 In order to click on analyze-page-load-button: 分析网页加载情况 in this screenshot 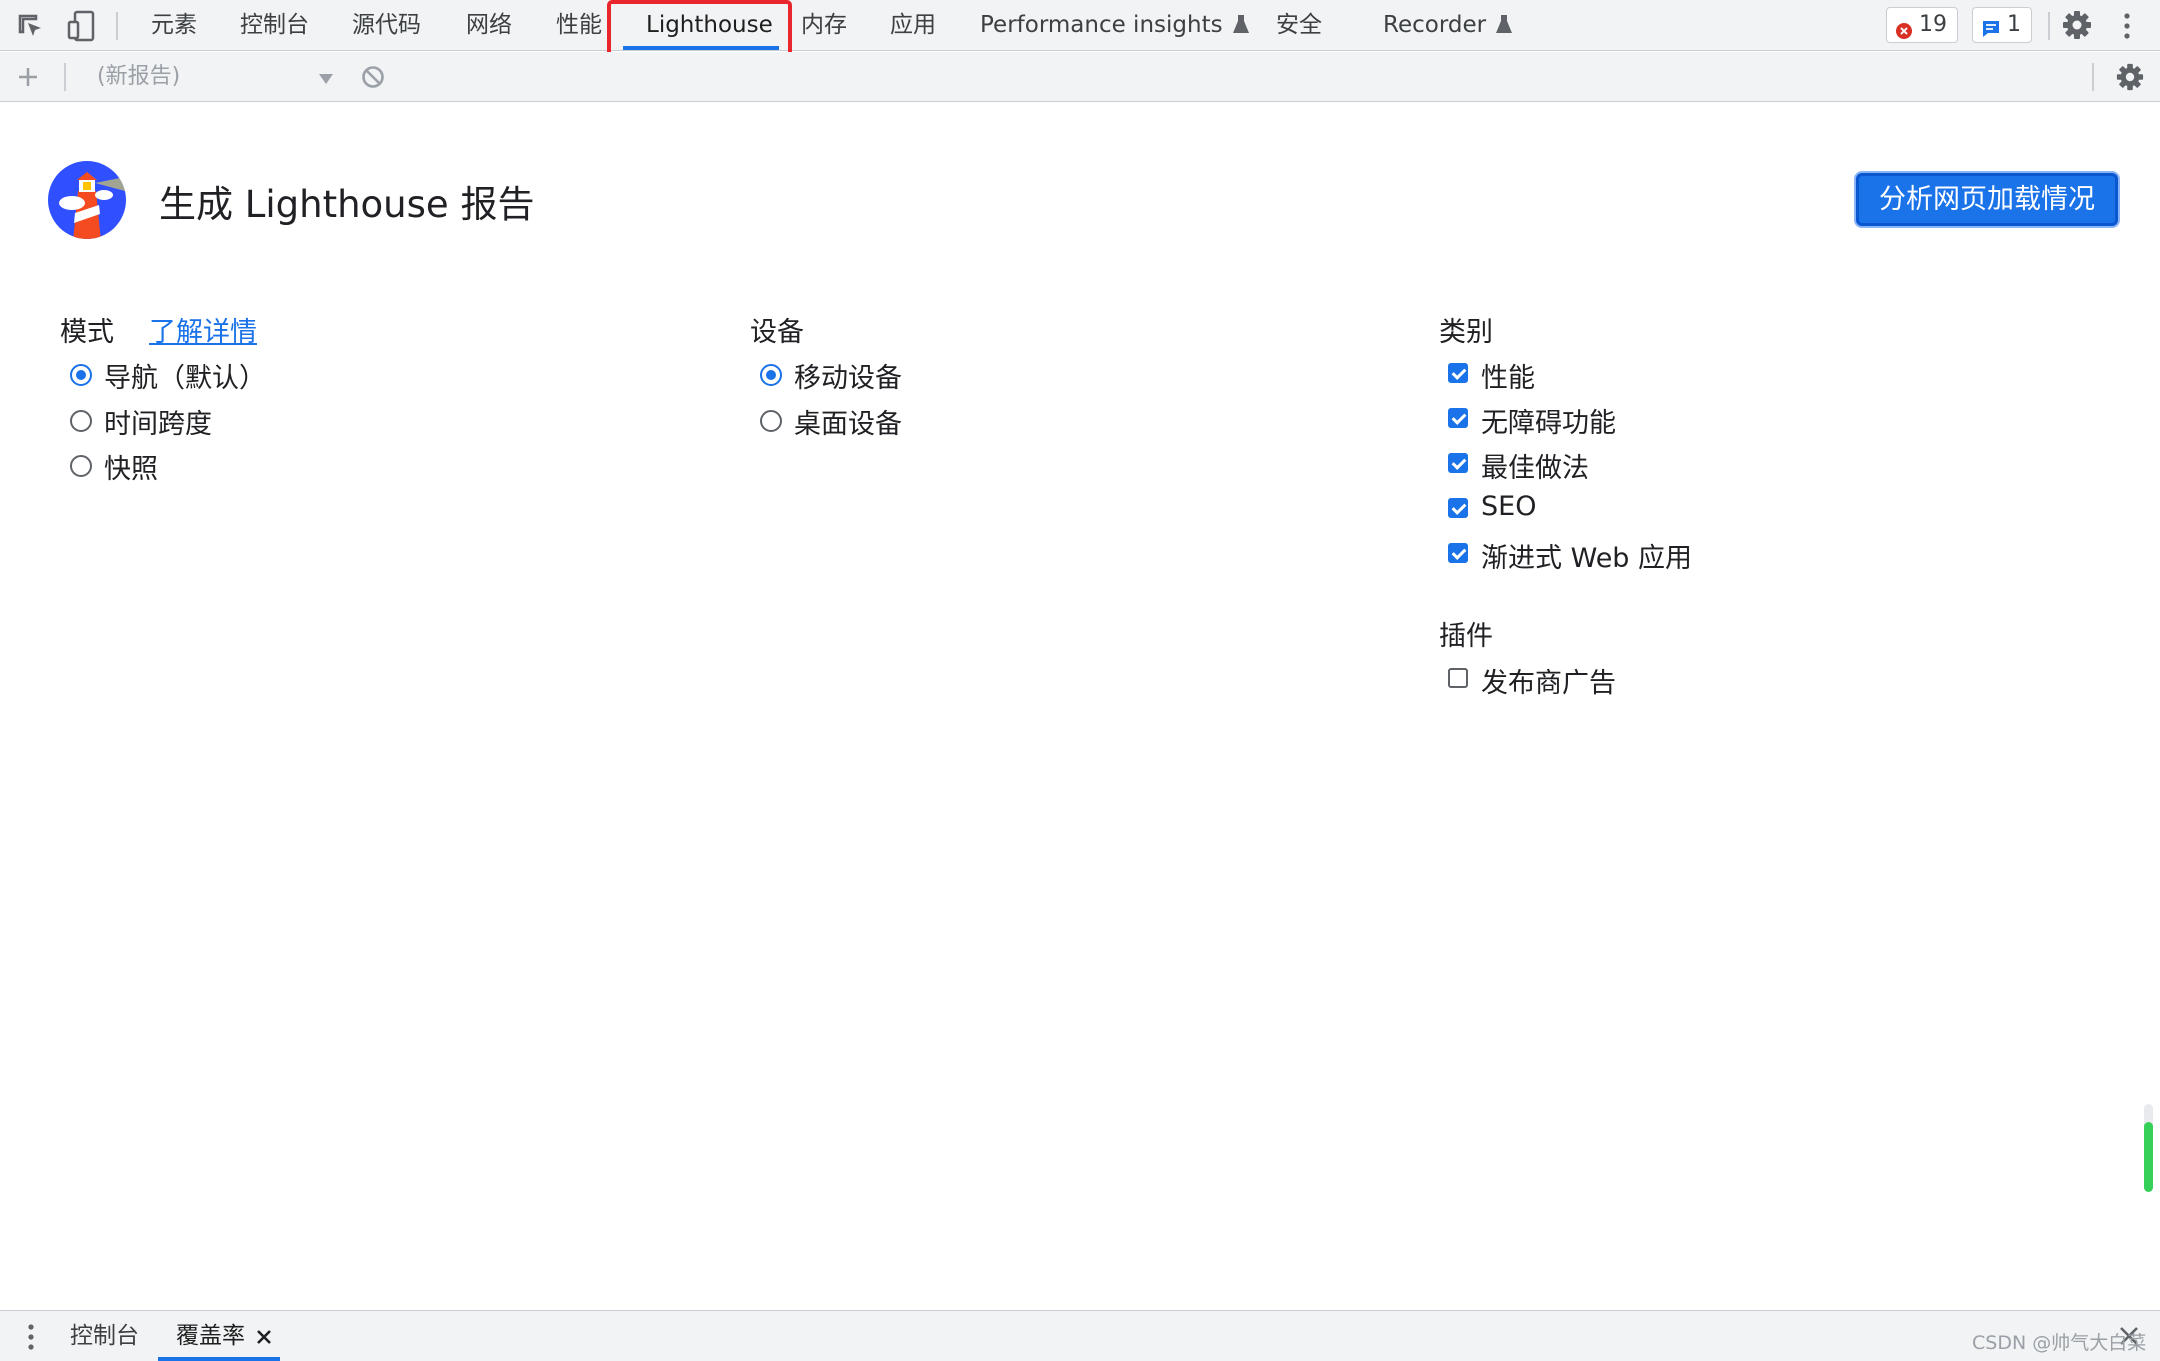, I will do `click(1987, 199)`.